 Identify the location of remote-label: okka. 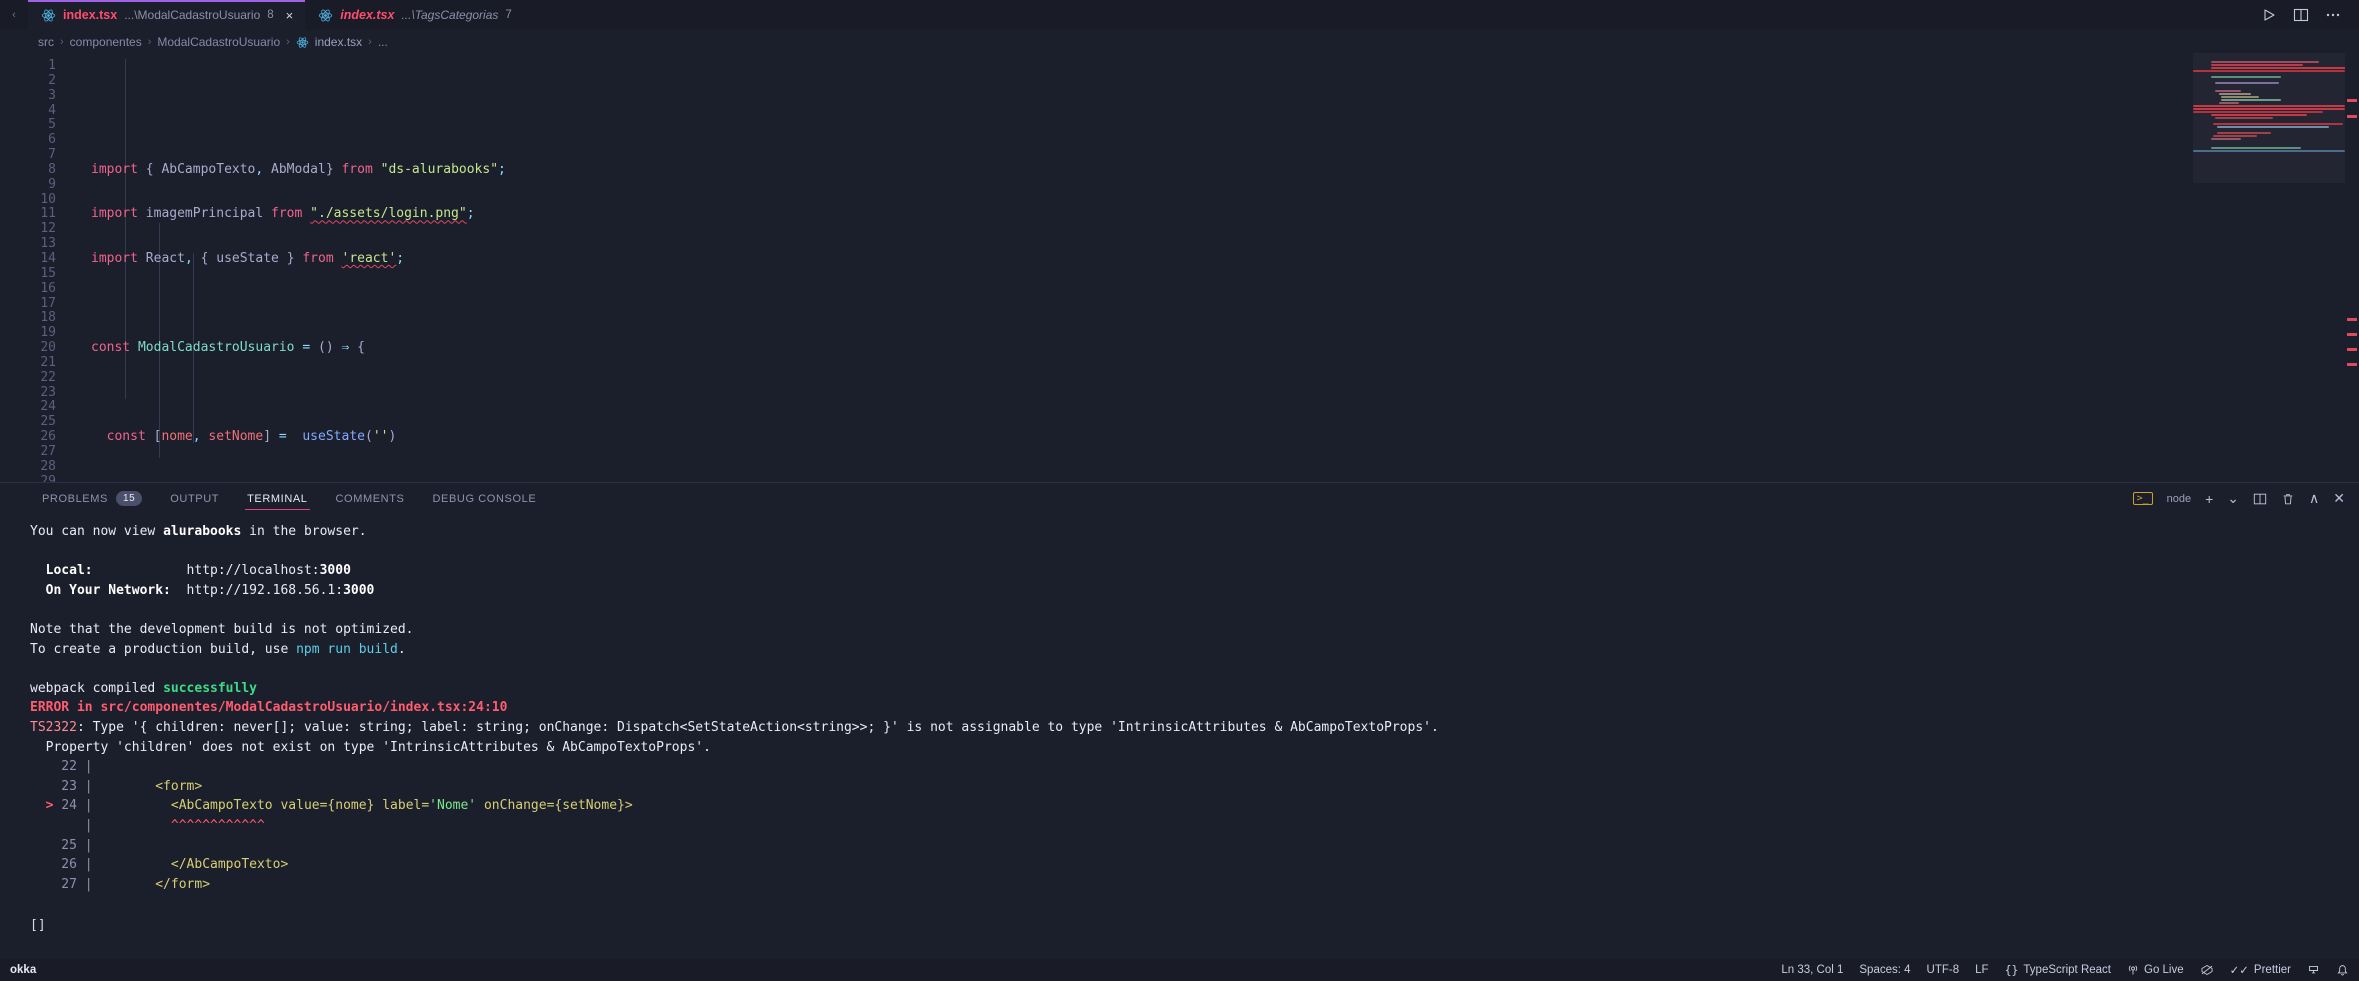
(23, 970).